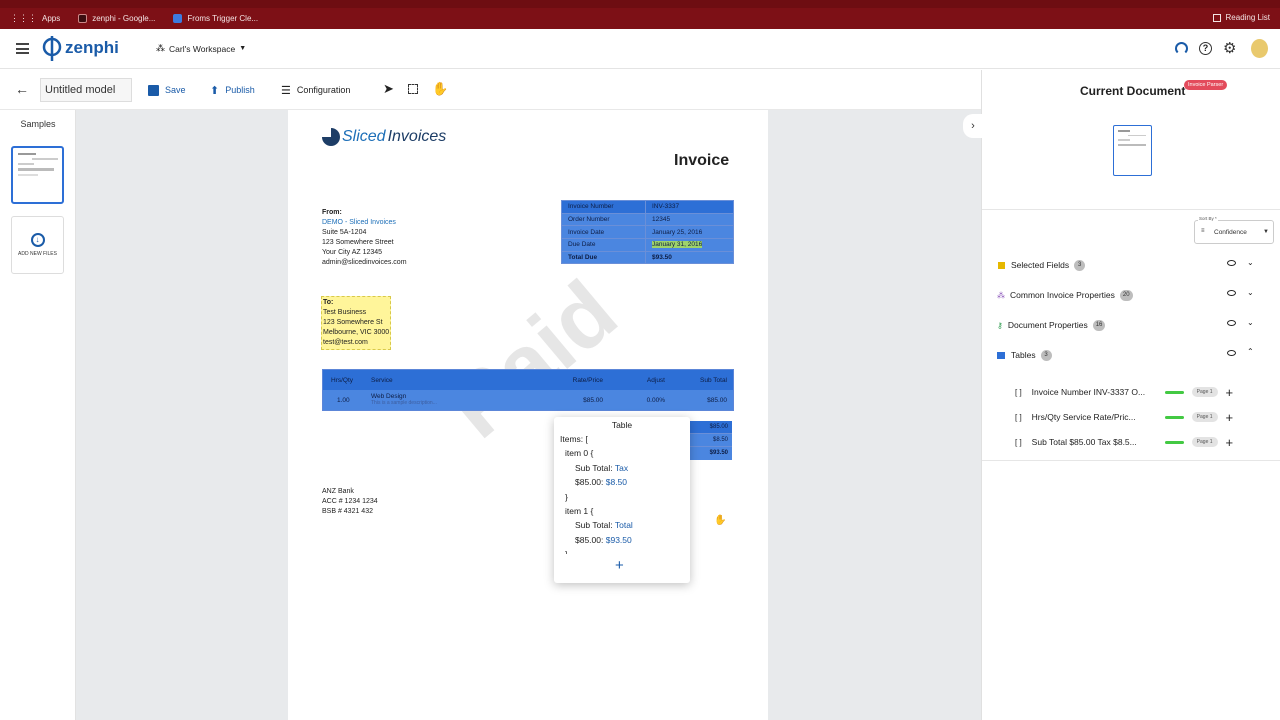  What do you see at coordinates (1205, 48) in the screenshot?
I see `help-icon: ?` at bounding box center [1205, 48].